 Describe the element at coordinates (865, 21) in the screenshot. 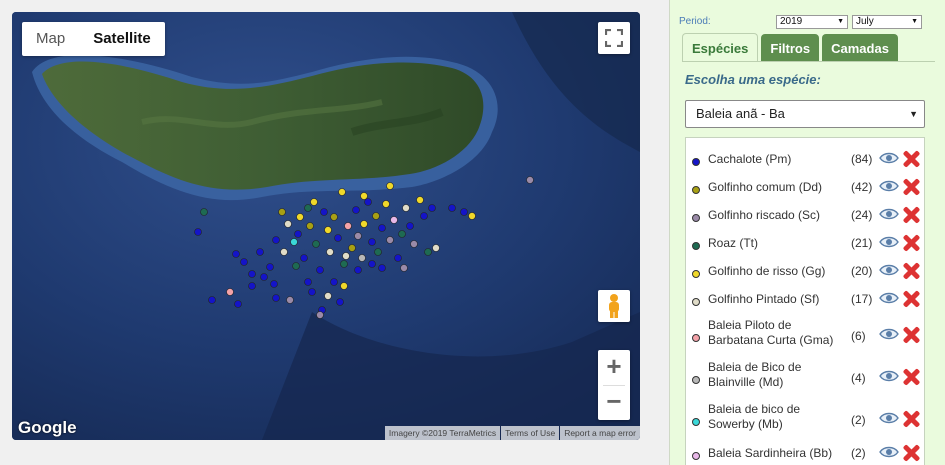

I see `month-value: July` at that location.